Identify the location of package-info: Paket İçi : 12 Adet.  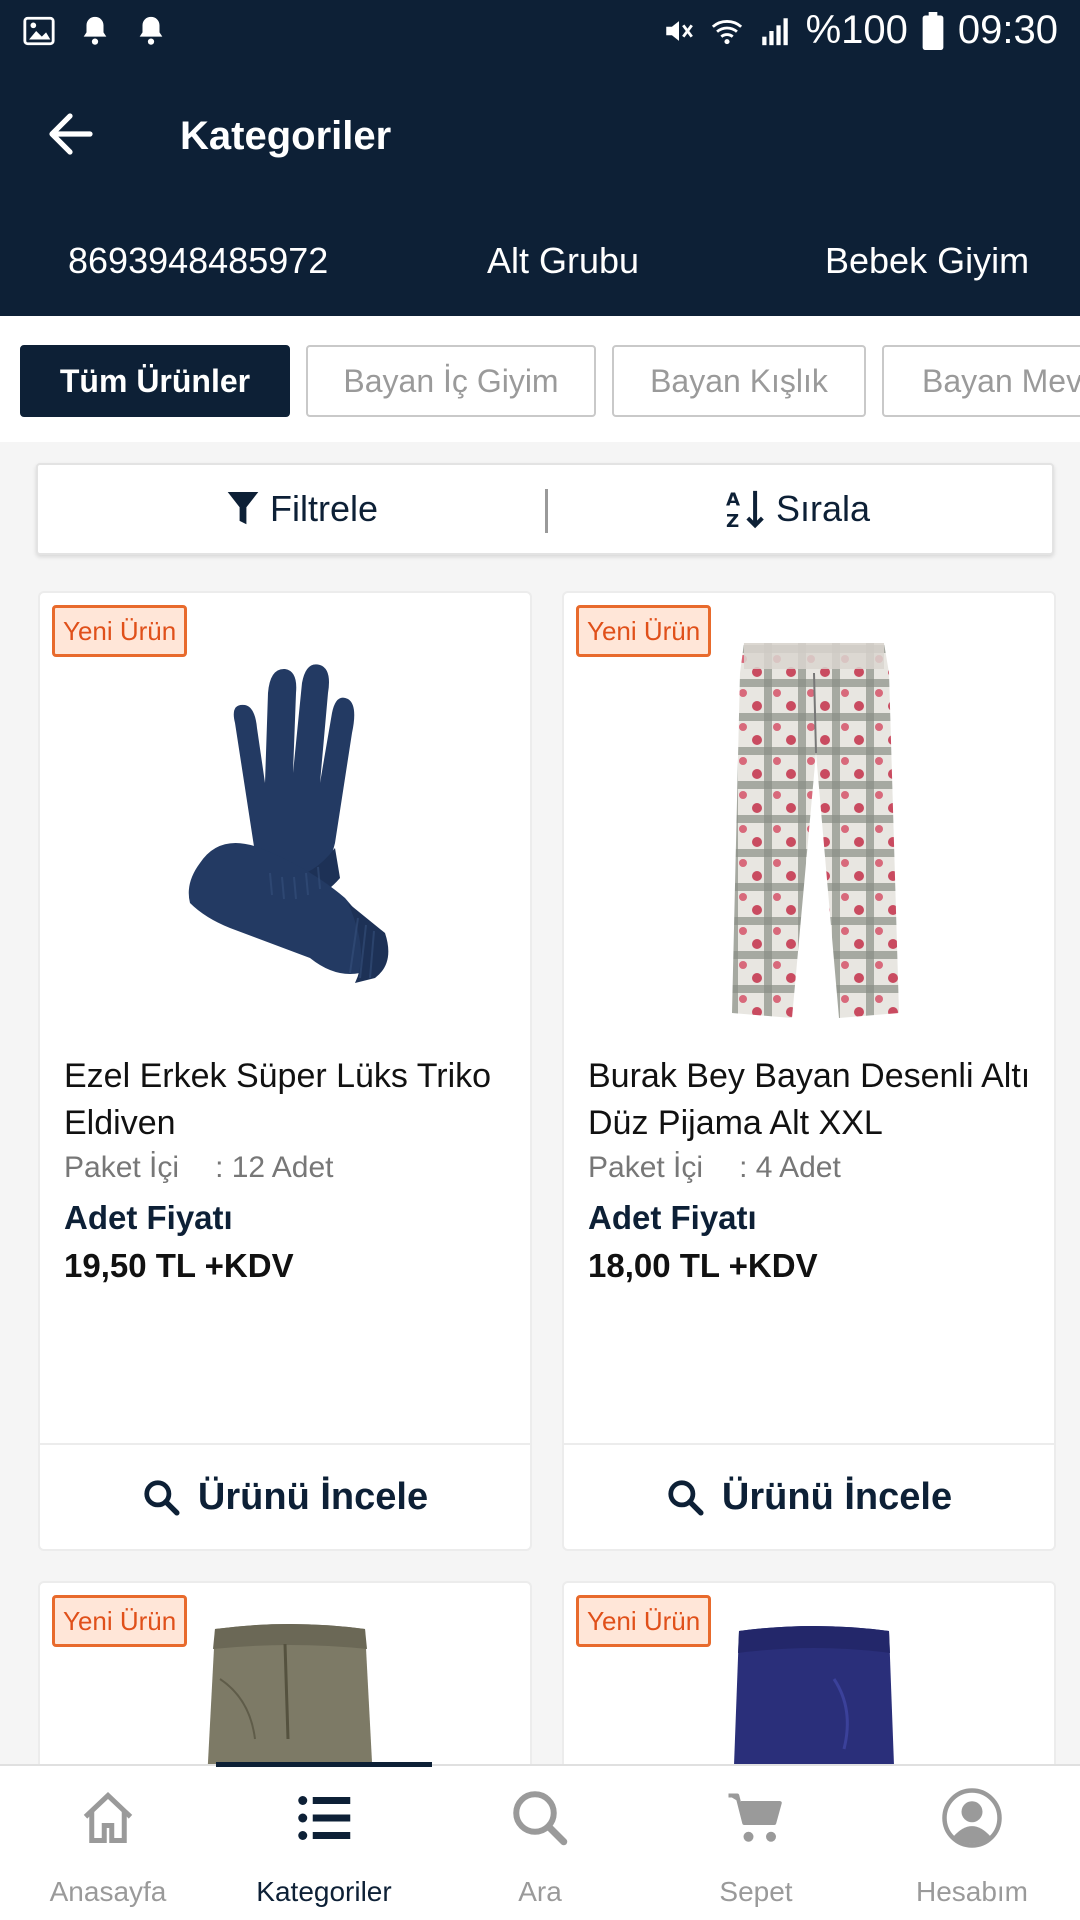
(199, 1168).